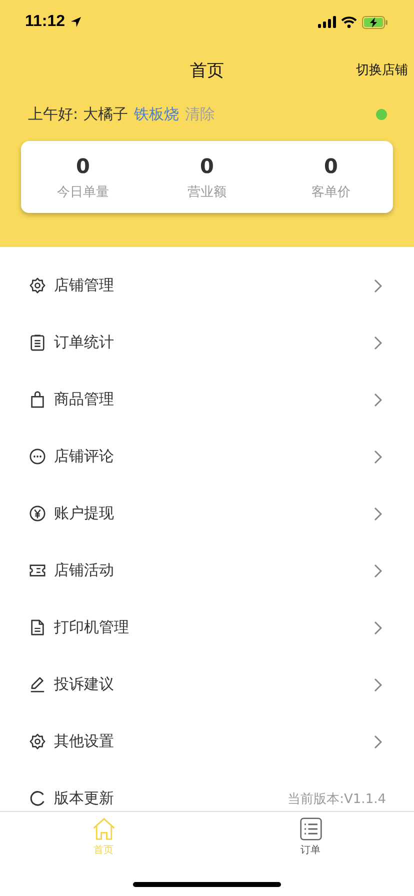 The height and width of the screenshot is (896, 414). Describe the element at coordinates (207, 342) in the screenshot. I see `menu-item: 订单统计` at that location.